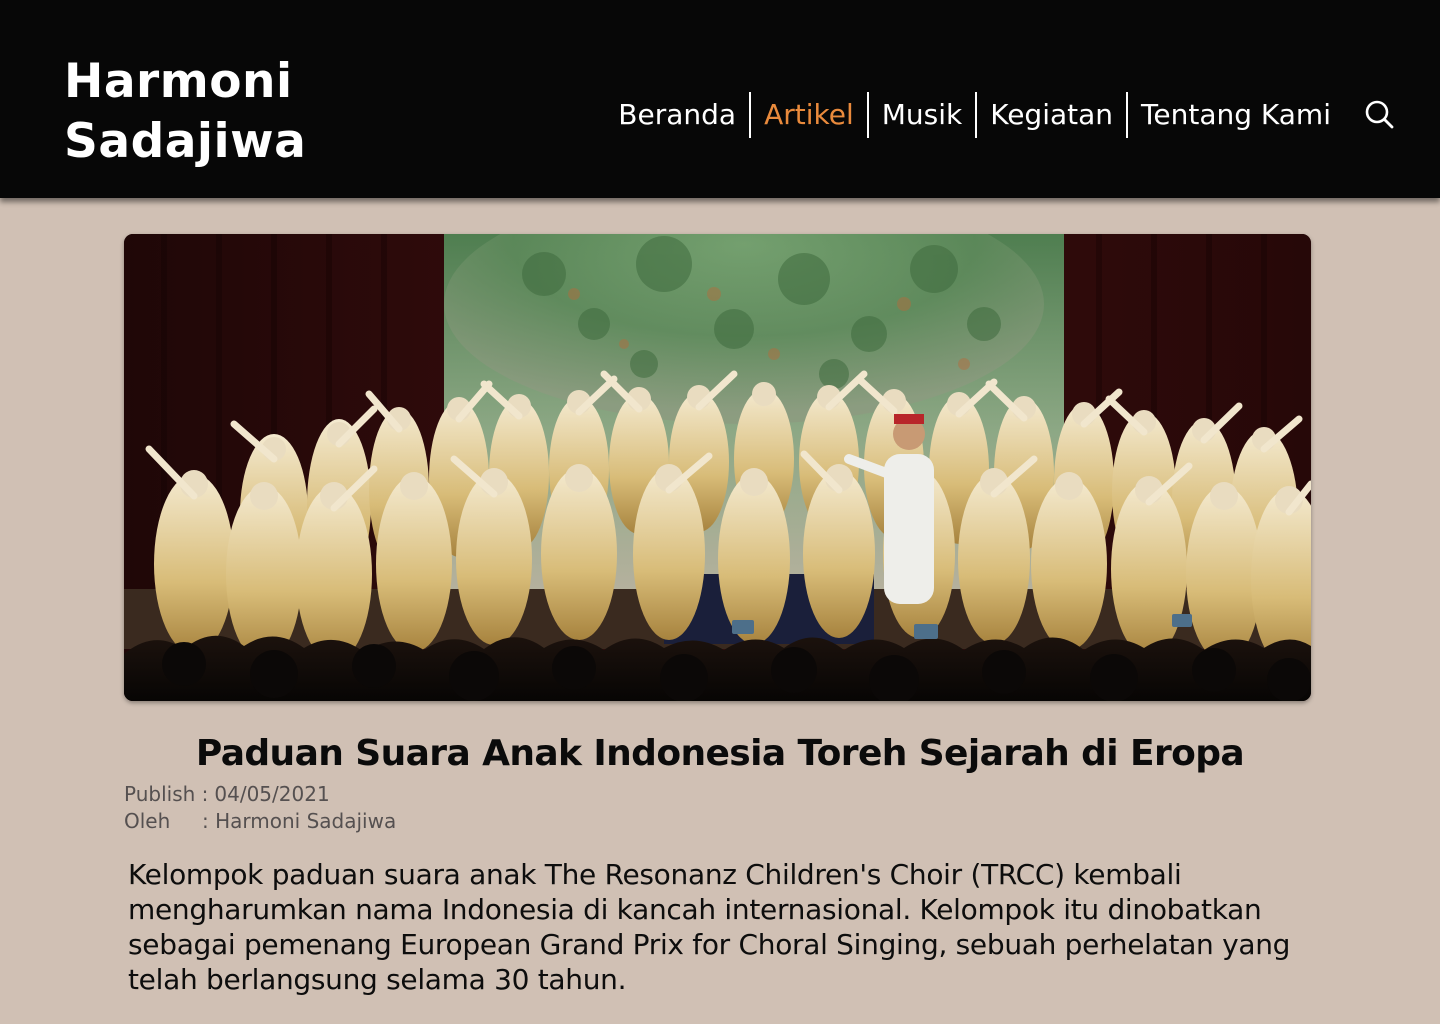  I want to click on logo-line-1: Harmoni, so click(178, 81).